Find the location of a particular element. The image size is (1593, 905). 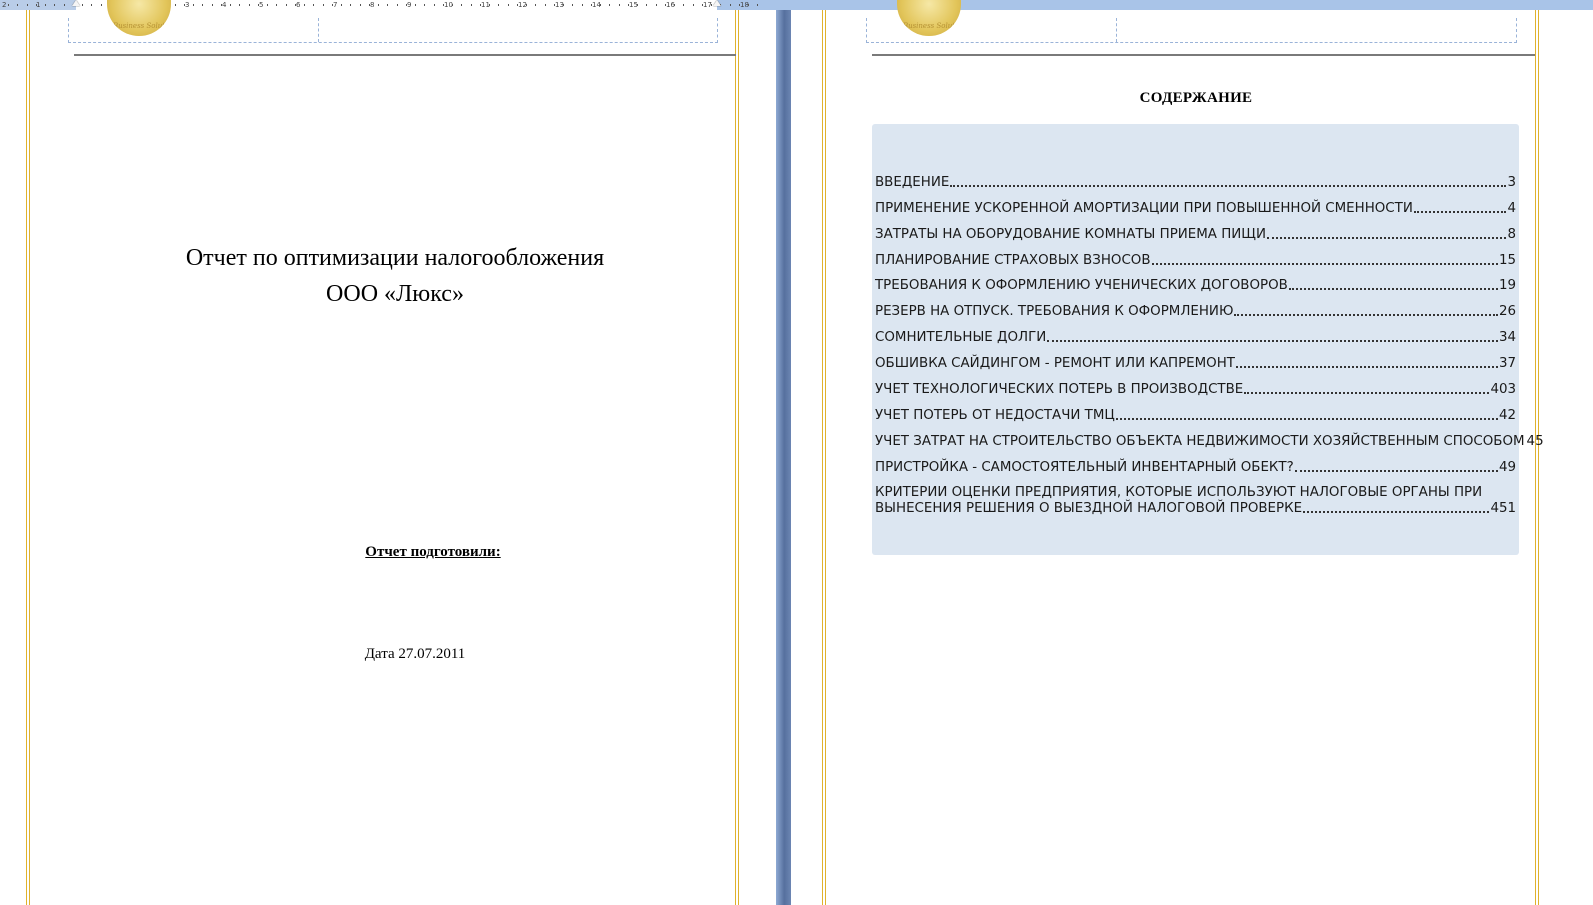

toc-entry-page: 403 is located at coordinates (1503, 390).